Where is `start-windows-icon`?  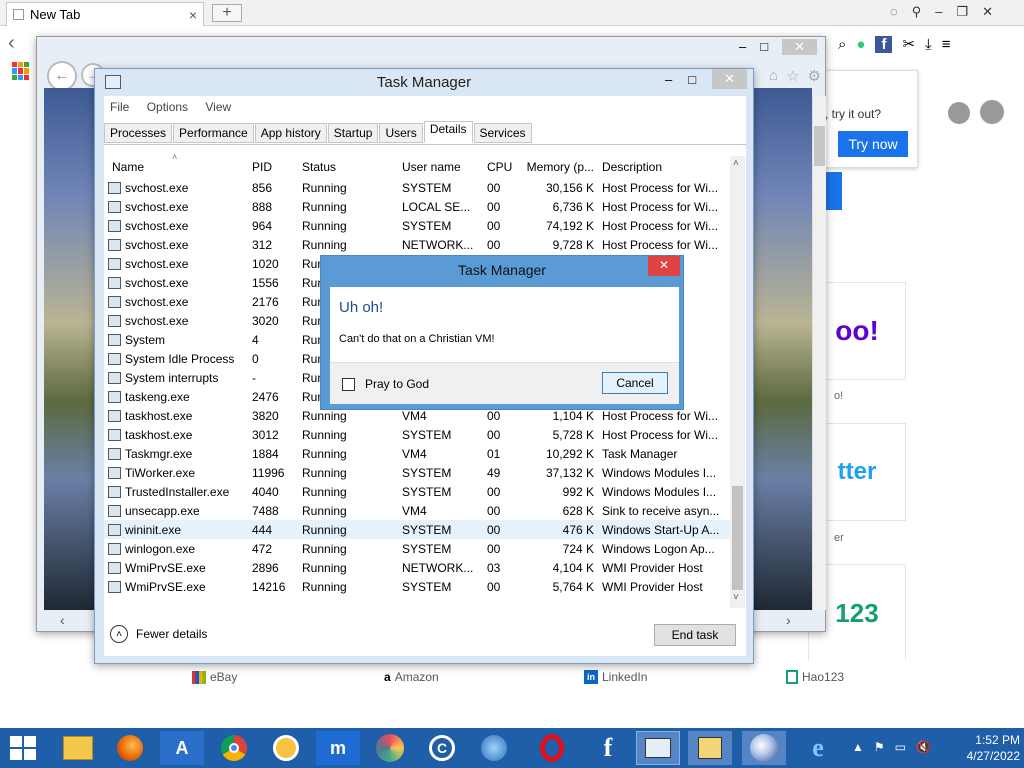
start-windows-icon is located at coordinates (24, 748).